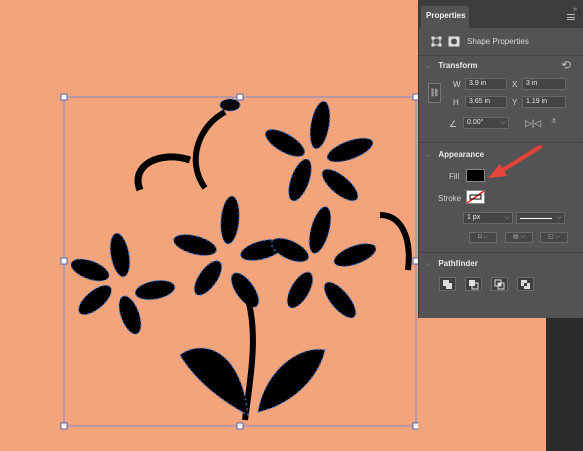 The image size is (583, 451). What do you see at coordinates (454, 41) in the screenshot?
I see `mask-icon` at bounding box center [454, 41].